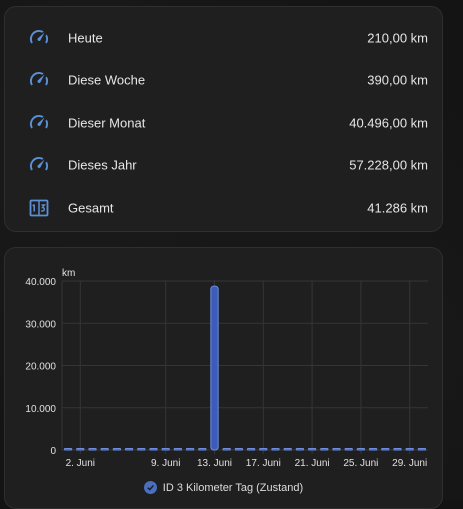 This screenshot has height=509, width=463. I want to click on entity-row-diese-woche: Diese Woche 390,00 km, so click(223, 80).